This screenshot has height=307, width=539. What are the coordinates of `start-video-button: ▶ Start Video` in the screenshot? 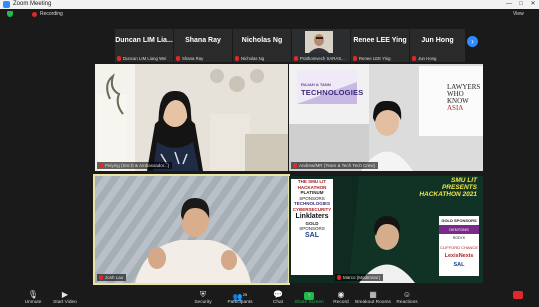 It's located at (65, 297).